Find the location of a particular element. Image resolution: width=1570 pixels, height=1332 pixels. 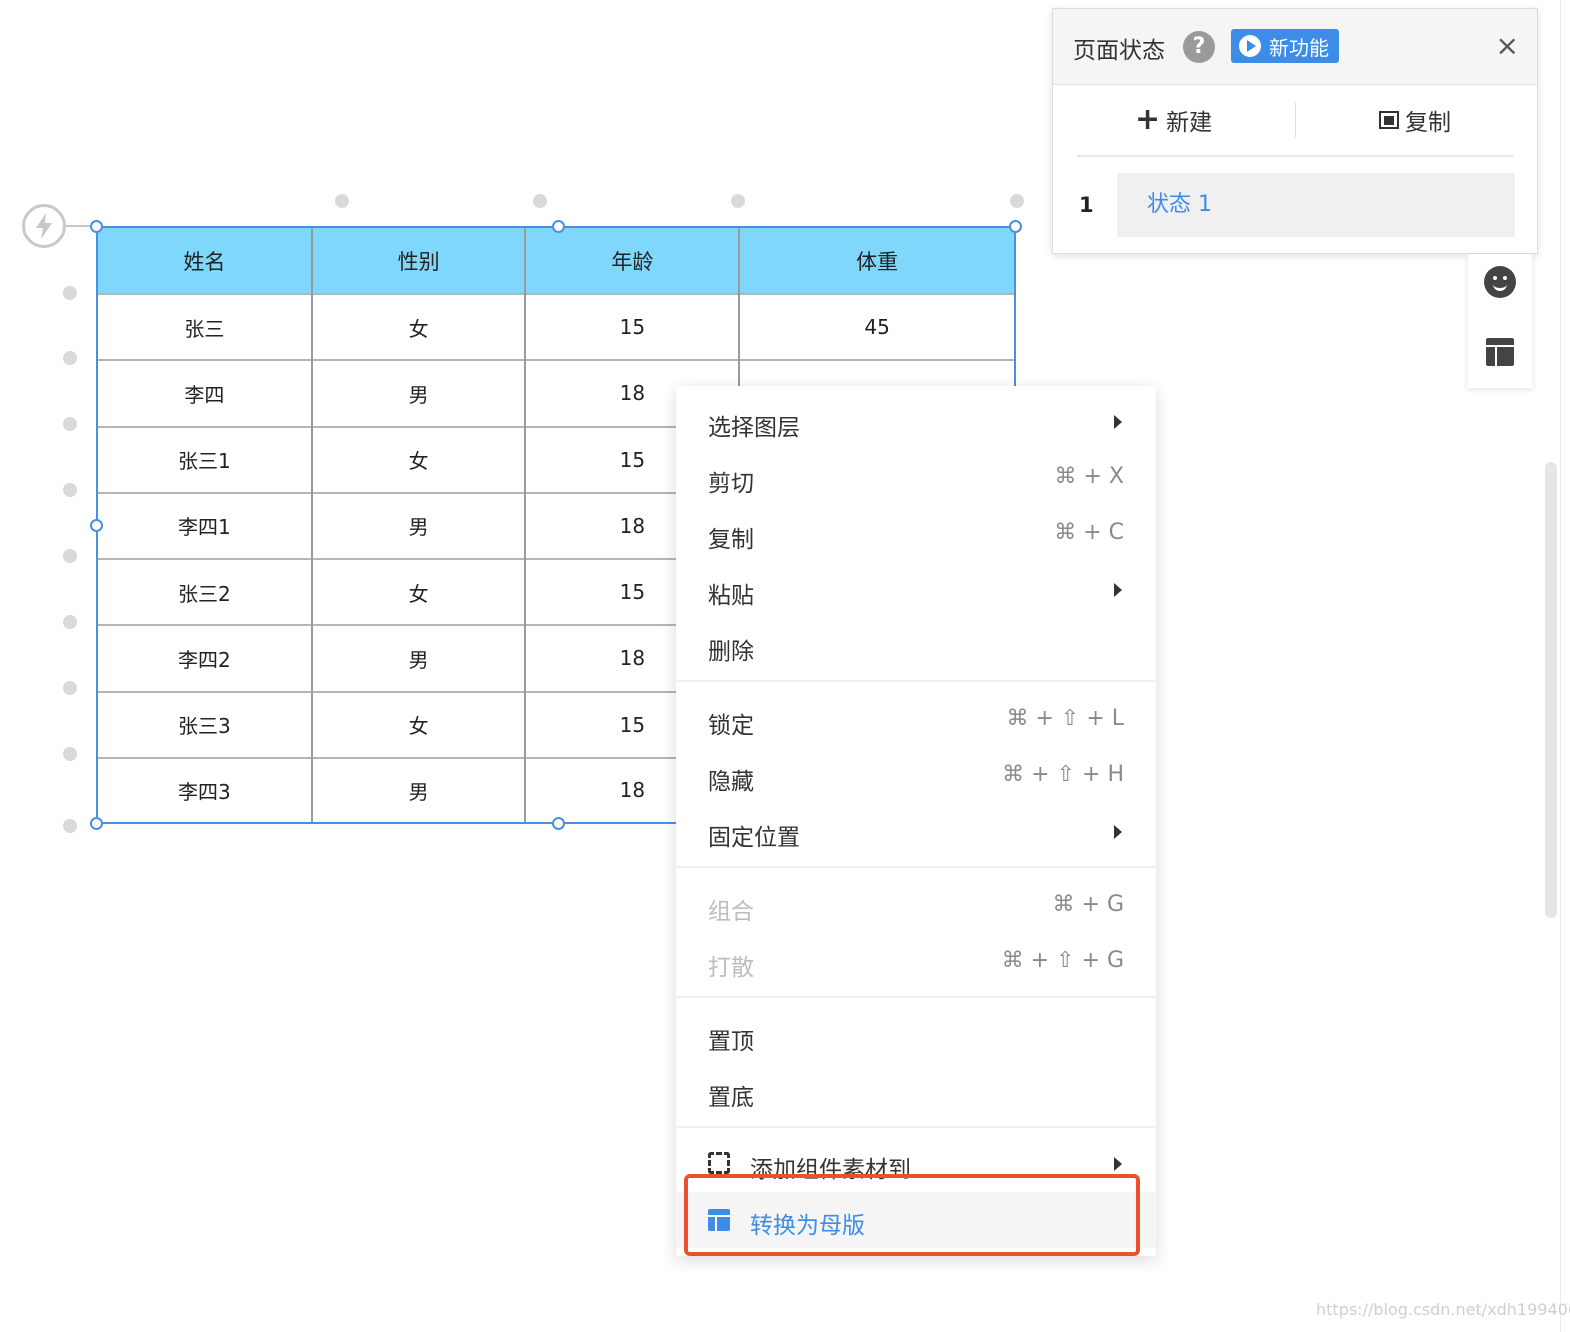

panel-title: 页面状态 is located at coordinates (1119, 51).